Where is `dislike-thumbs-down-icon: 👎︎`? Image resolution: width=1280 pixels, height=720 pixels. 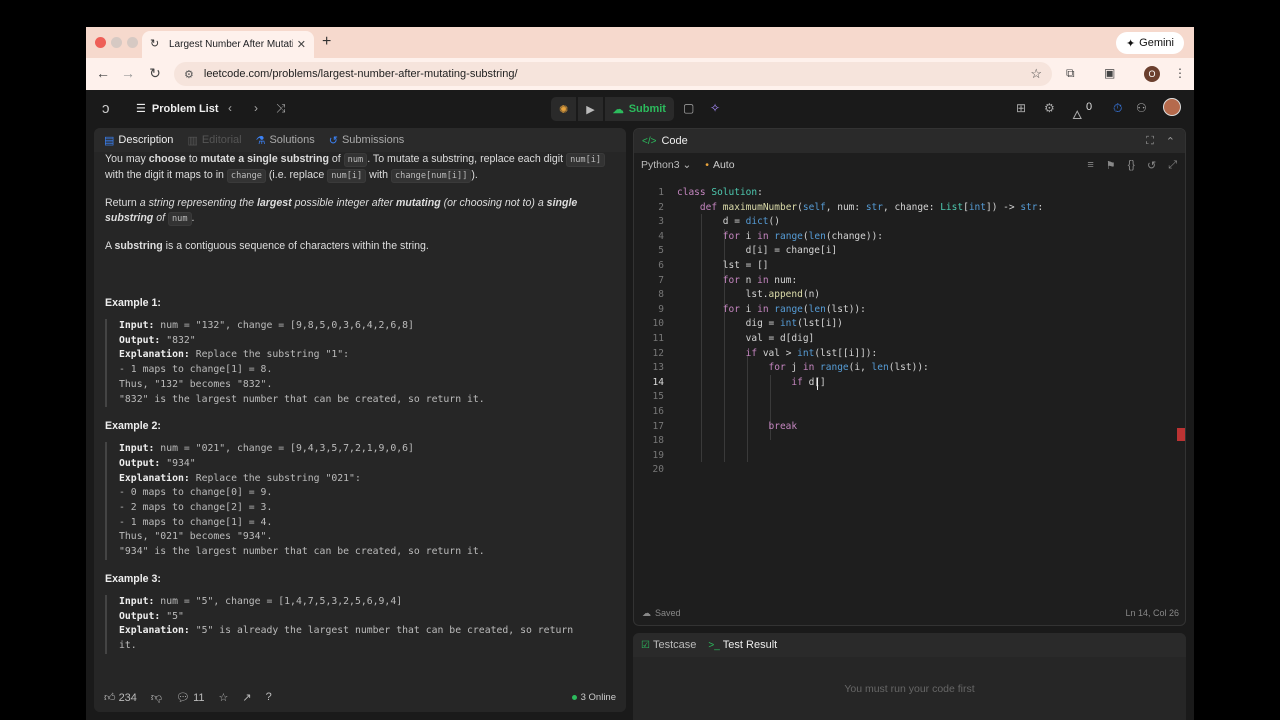
dislike-thumbs-down-icon: 👎︎ is located at coordinates (156, 697).